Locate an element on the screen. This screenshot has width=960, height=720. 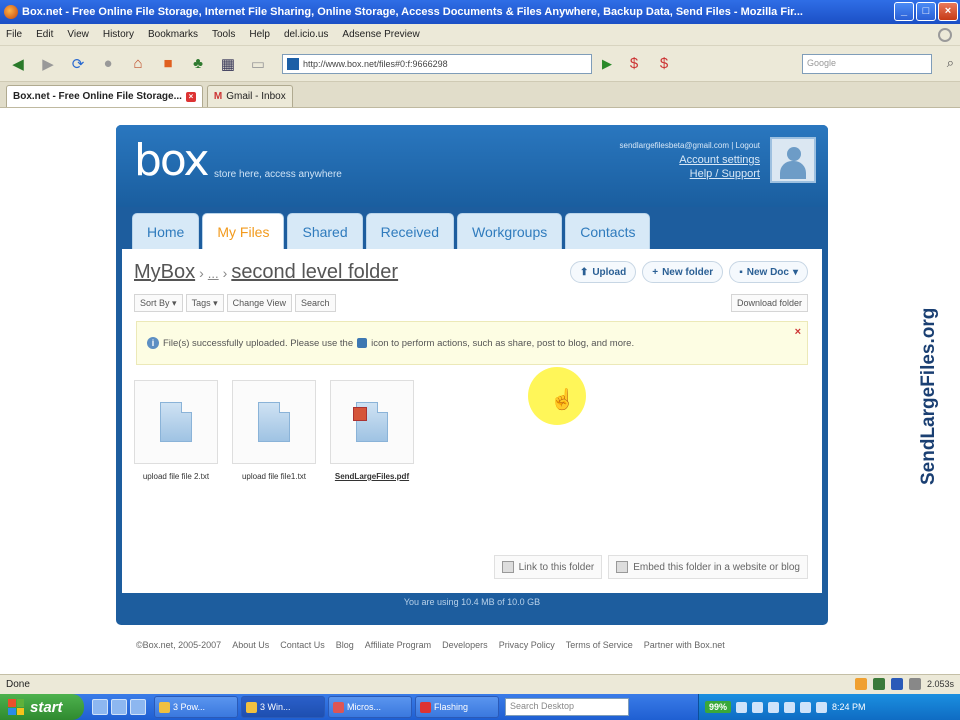
menu-adsense-preview: Adsense Preview is located at coordinates (380, 34).